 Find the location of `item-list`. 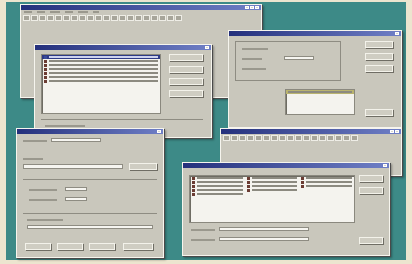

item-list is located at coordinates (101, 84).